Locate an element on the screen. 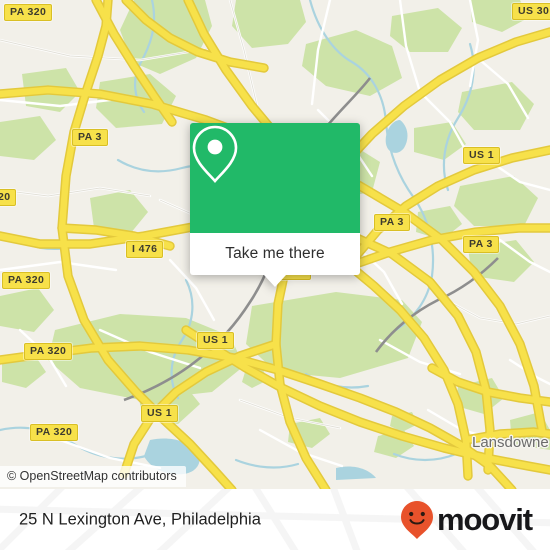  shield-us-1-bottom: US 1 is located at coordinates (159, 413).